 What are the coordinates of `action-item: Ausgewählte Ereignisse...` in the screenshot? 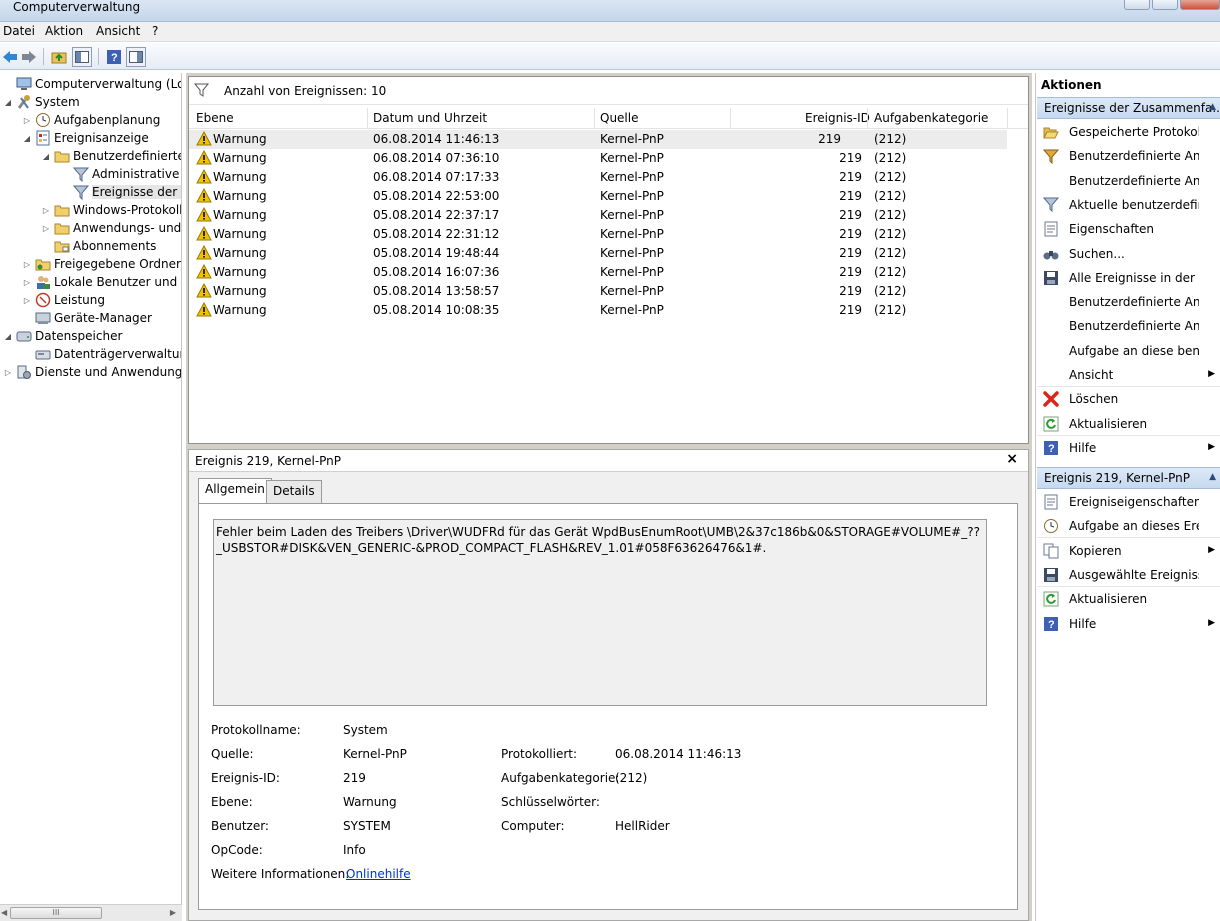 It's located at (1128, 575).